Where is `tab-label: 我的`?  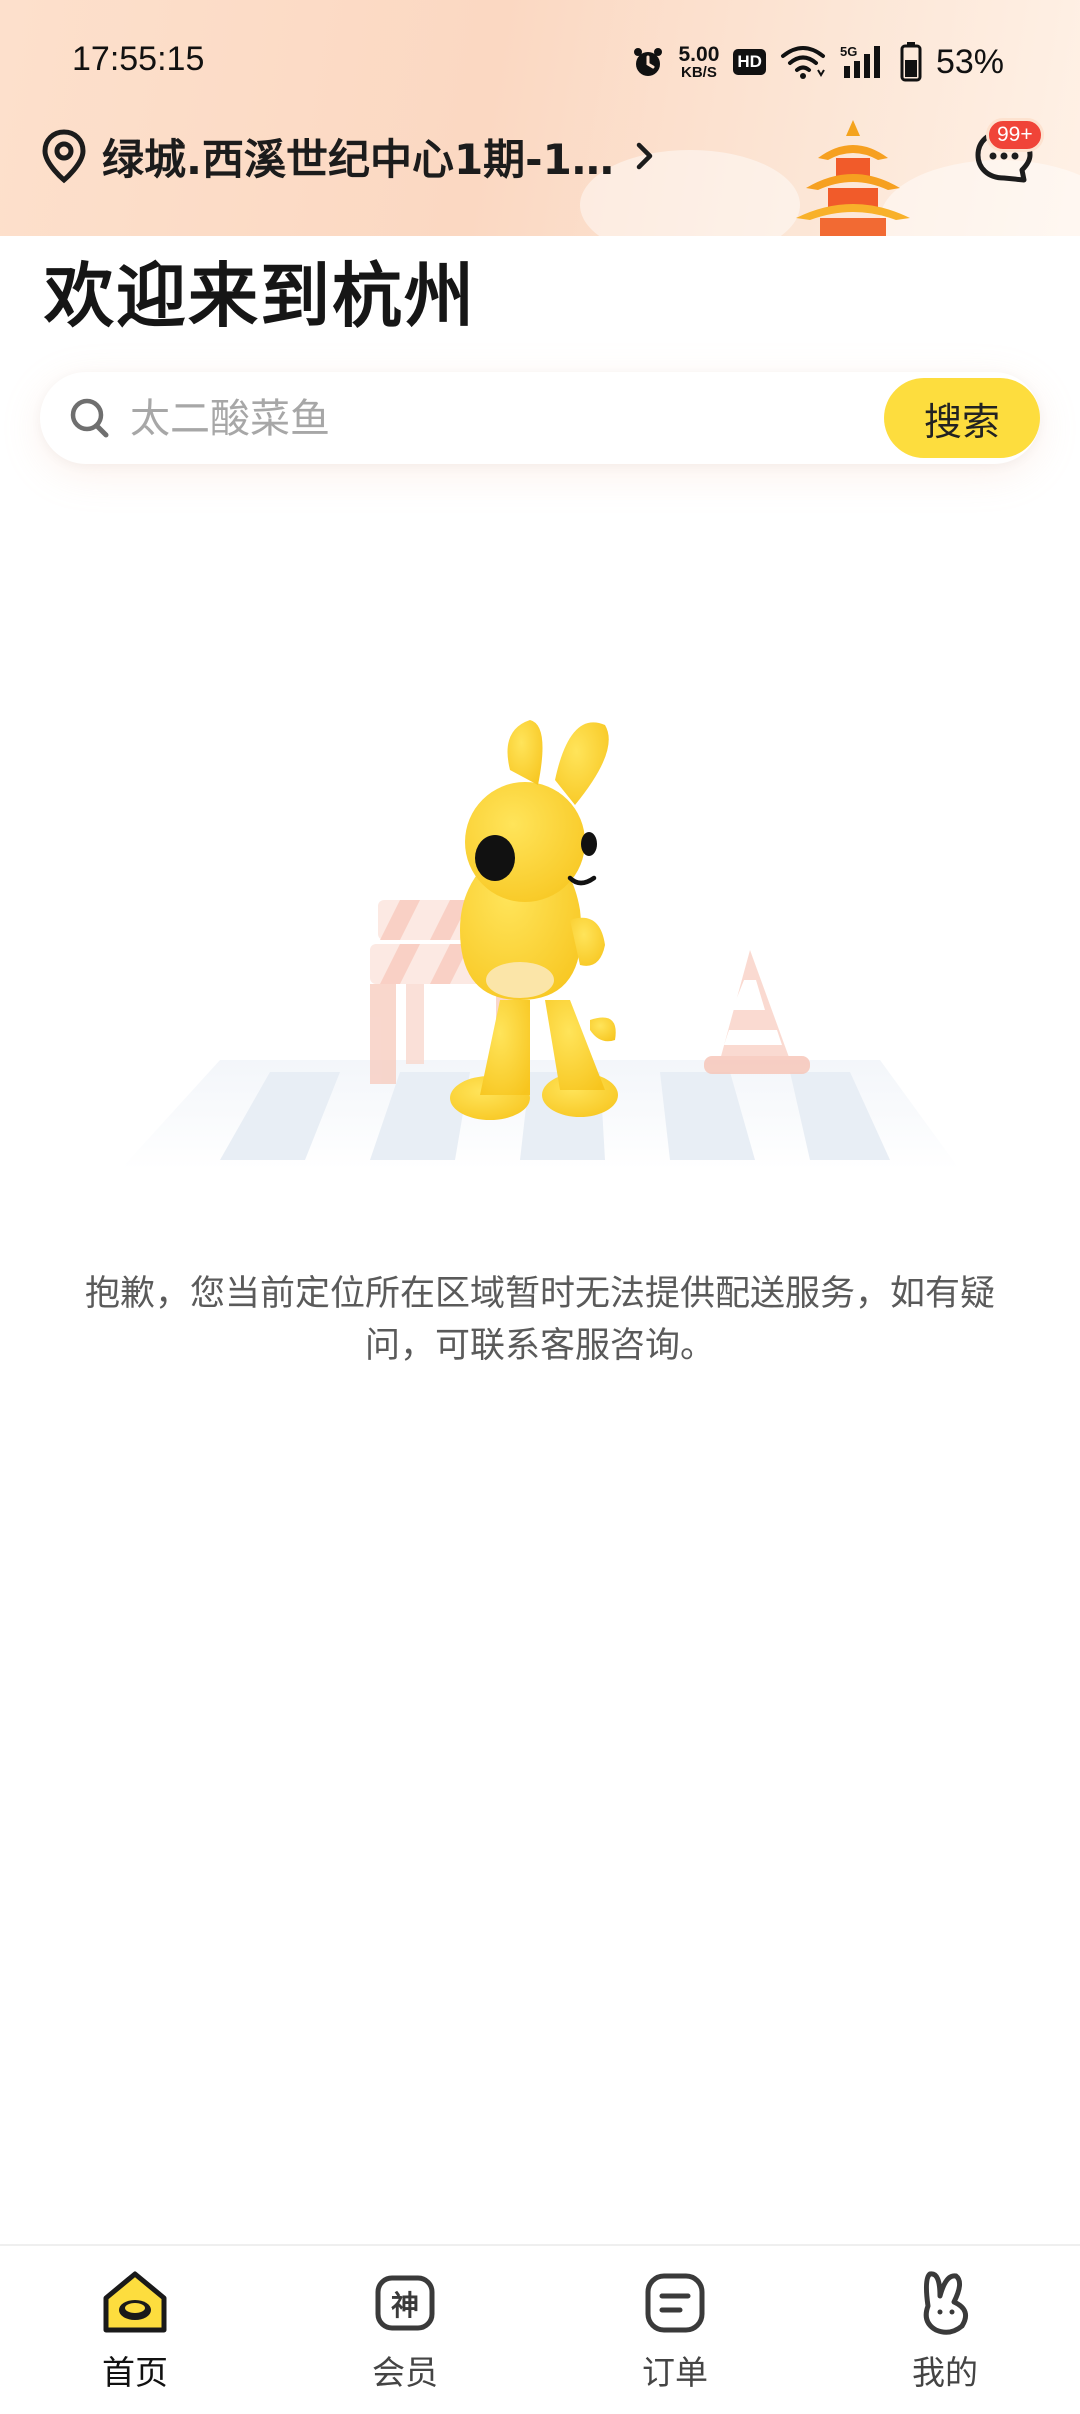
tab-label: 我的 is located at coordinates (945, 2372).